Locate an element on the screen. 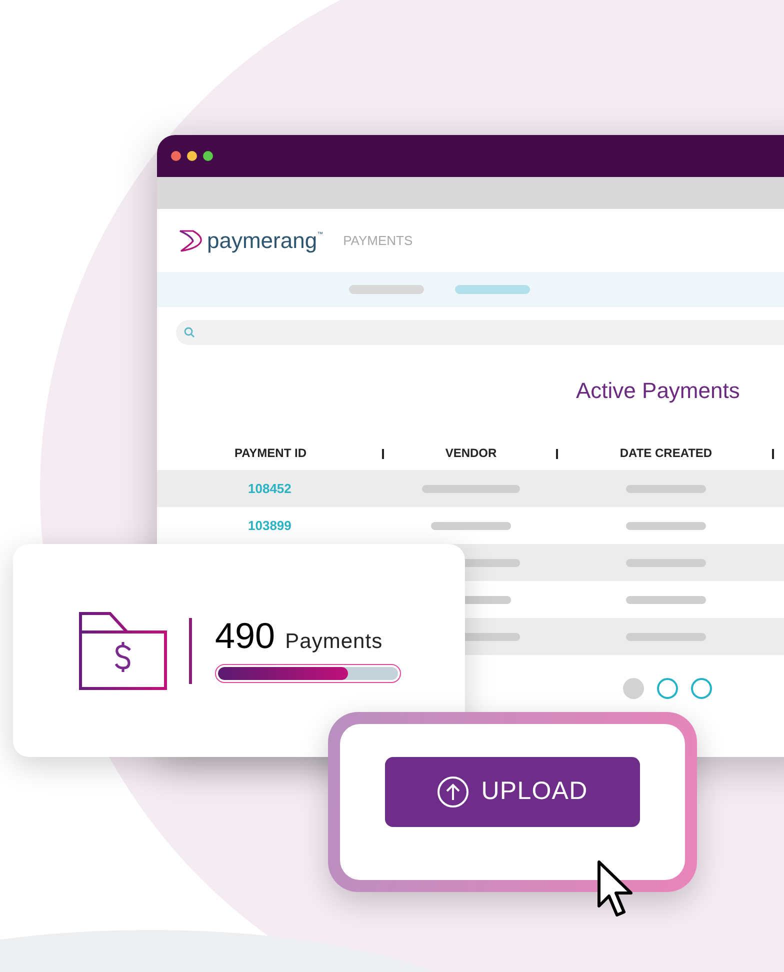 The image size is (784, 972). logo-wordmark: paymerang is located at coordinates (262, 241).